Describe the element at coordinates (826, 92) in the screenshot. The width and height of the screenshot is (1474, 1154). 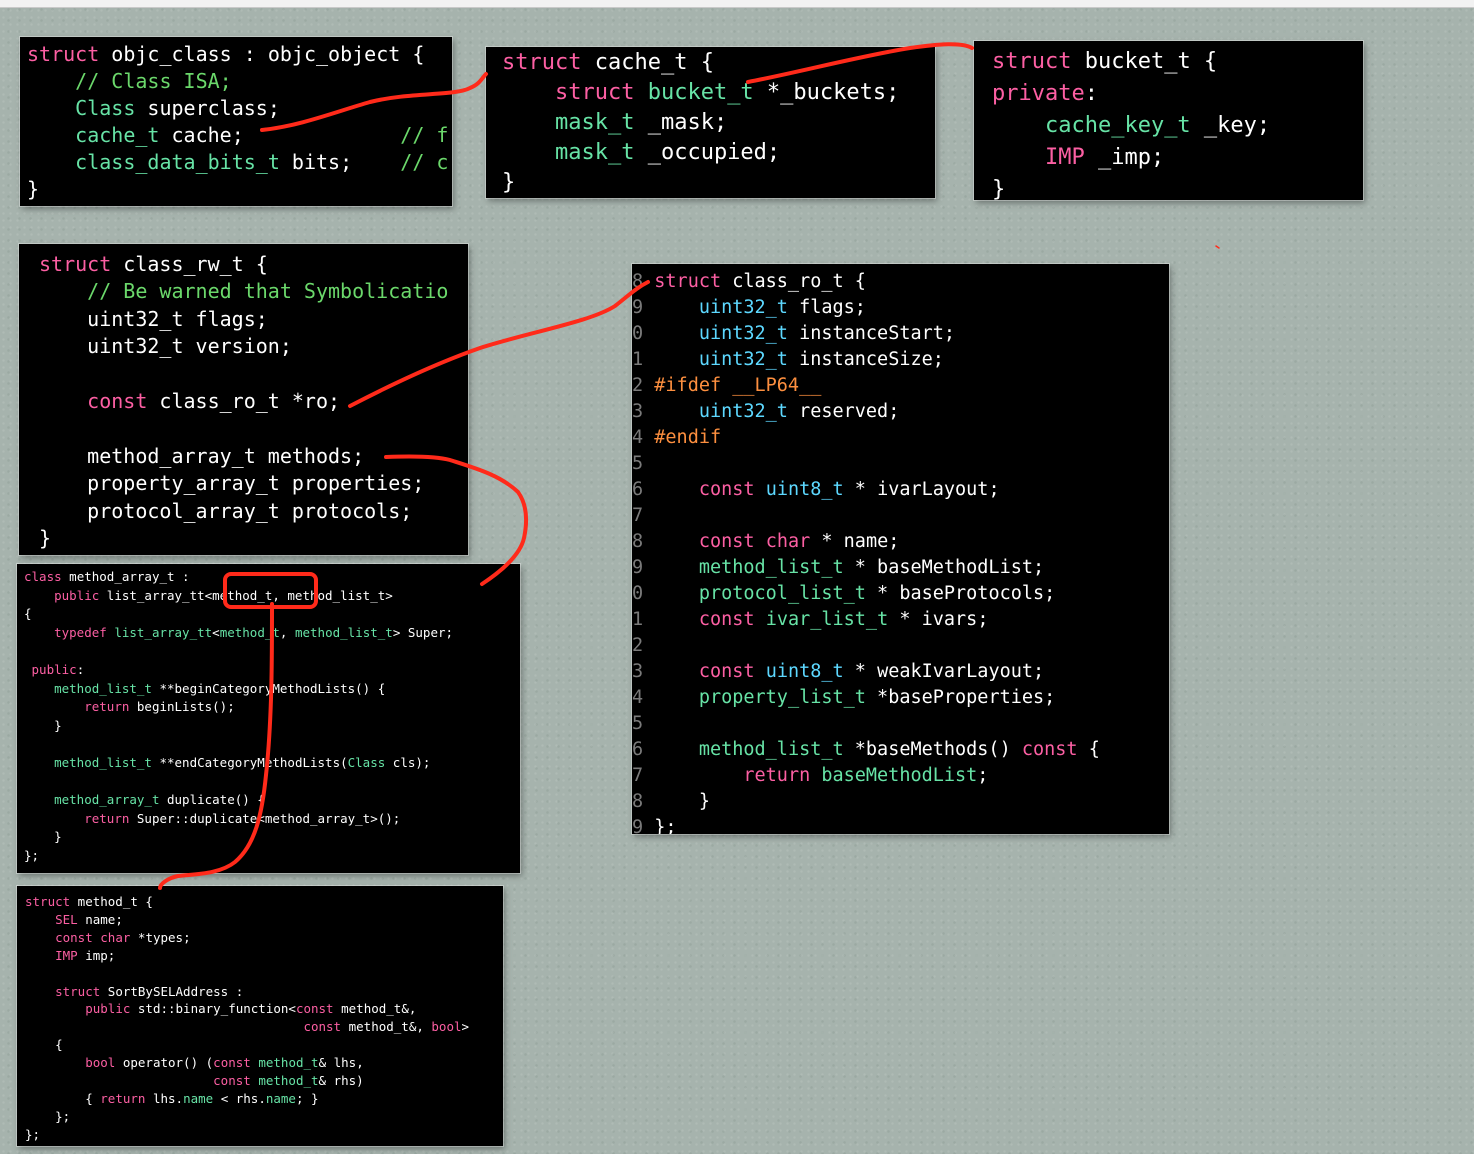
I see `code-token: *_buckets;` at that location.